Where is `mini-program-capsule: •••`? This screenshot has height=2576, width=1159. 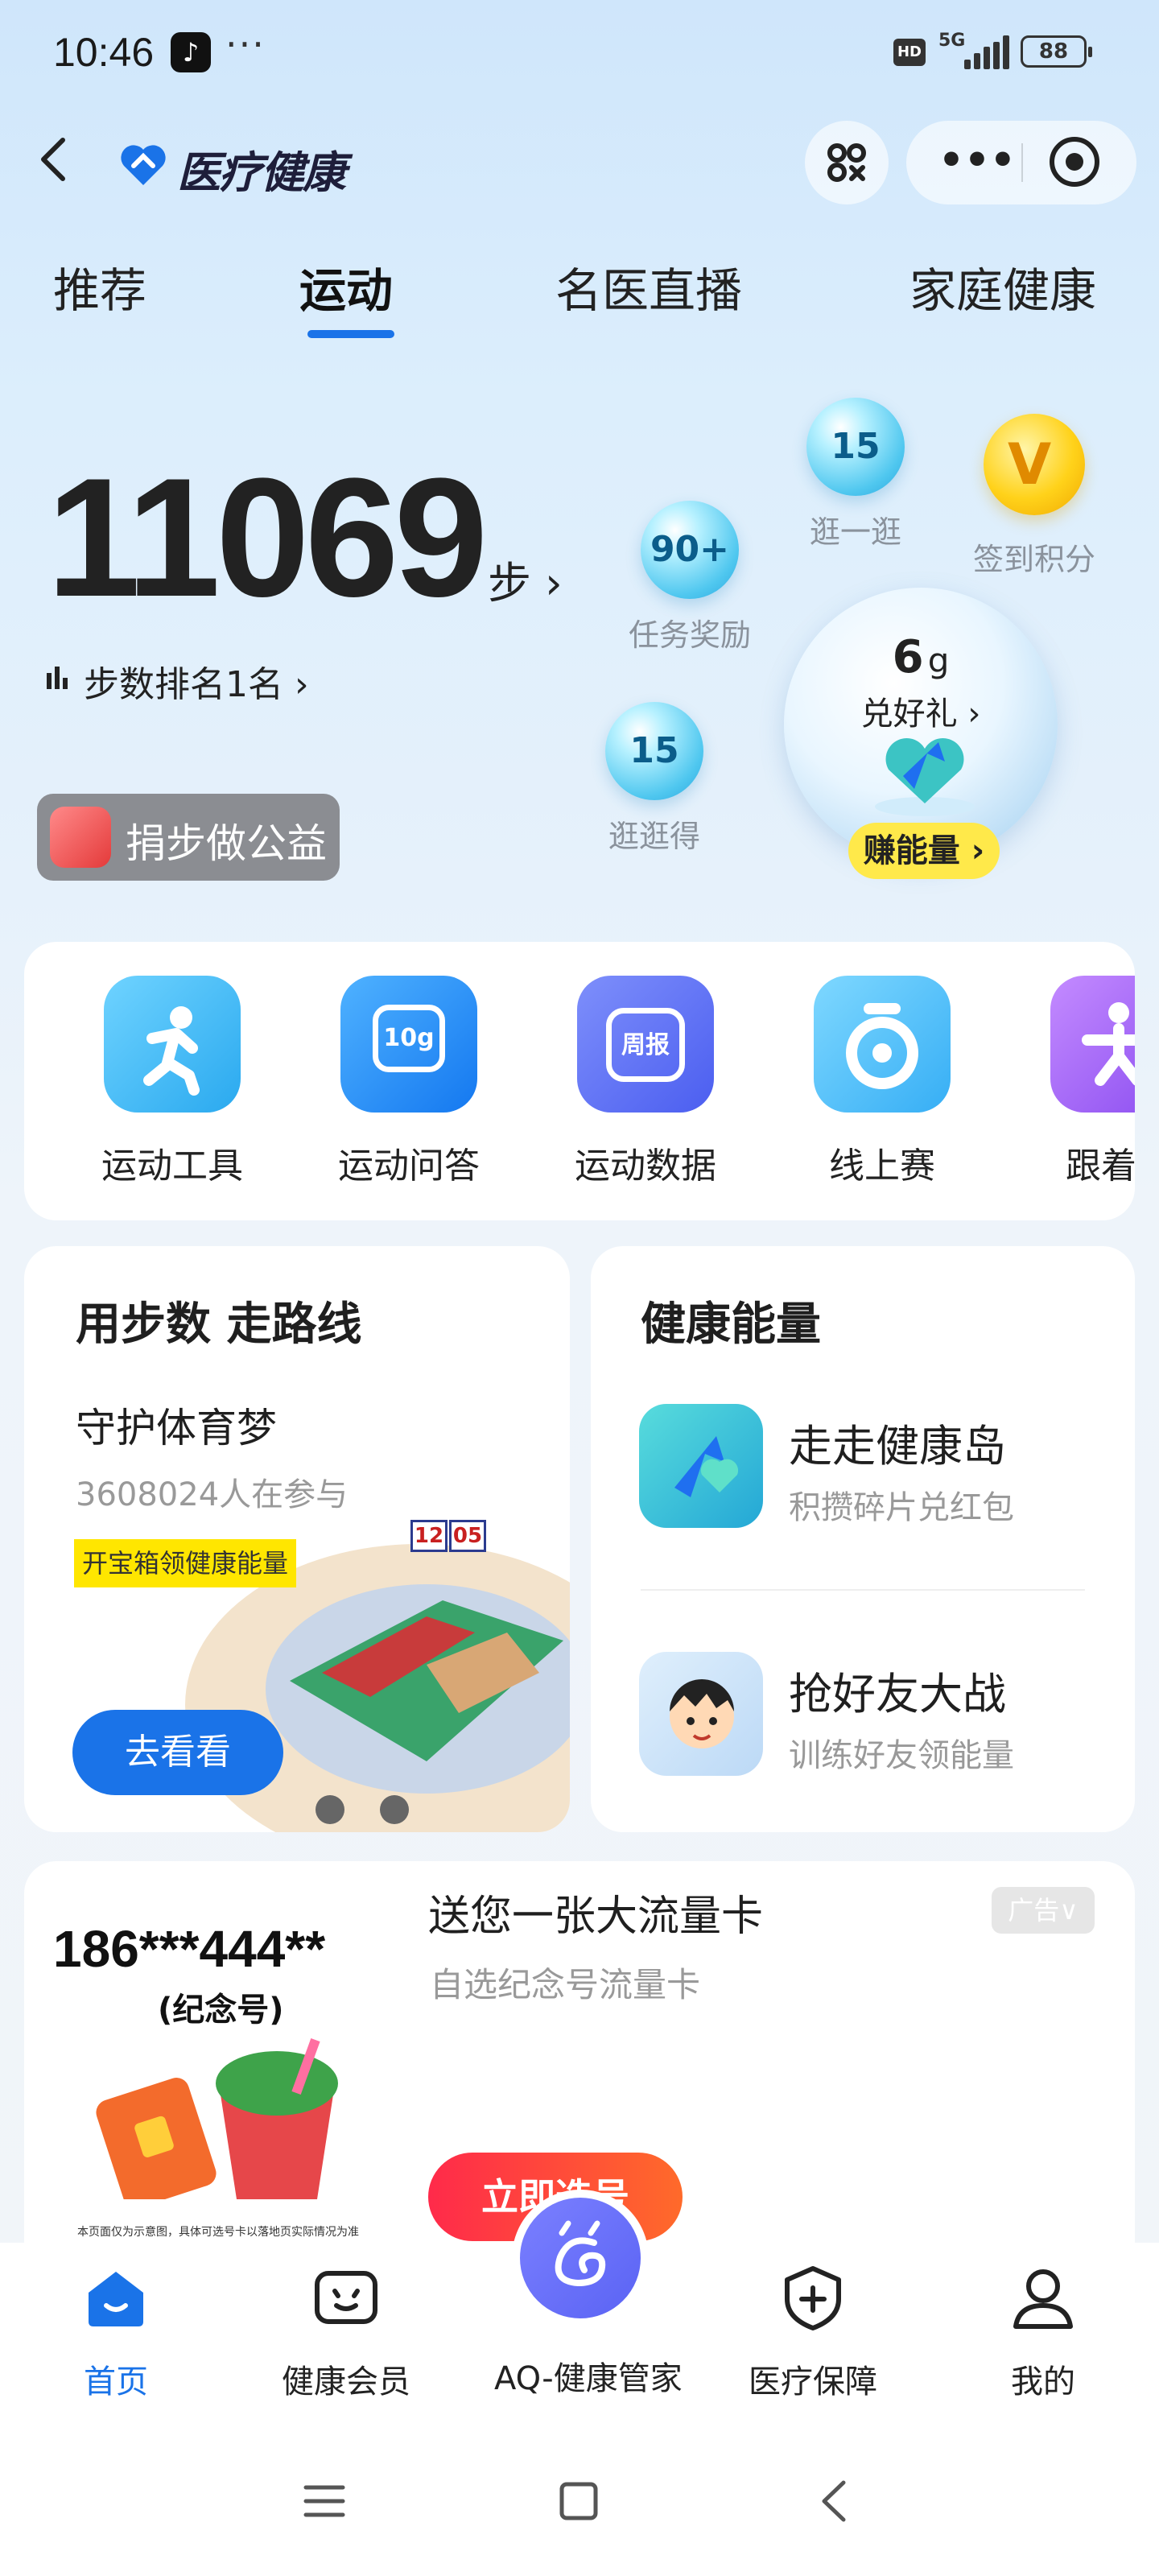
mini-program-capsule: ••• is located at coordinates (1021, 162).